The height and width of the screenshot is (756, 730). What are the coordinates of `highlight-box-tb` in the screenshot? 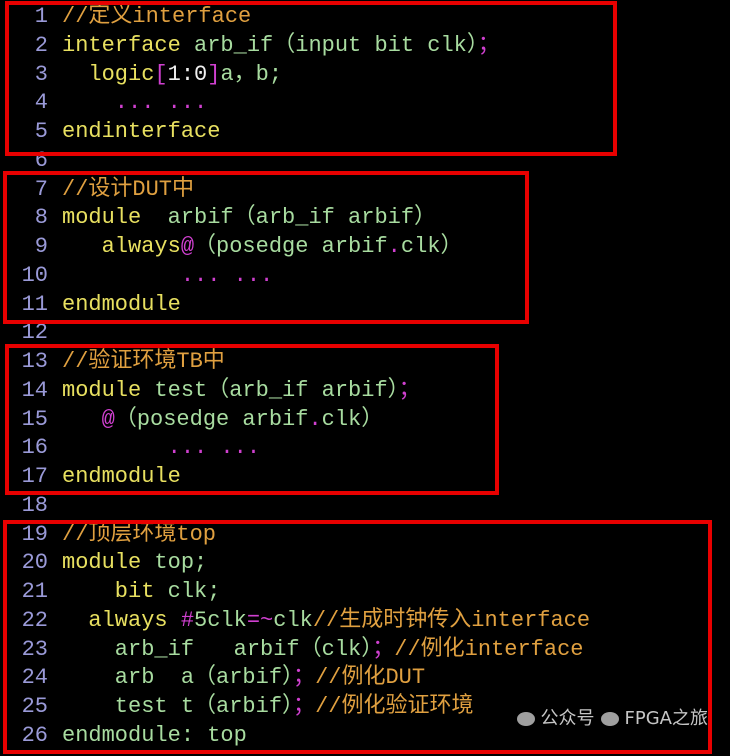 It's located at (252, 419).